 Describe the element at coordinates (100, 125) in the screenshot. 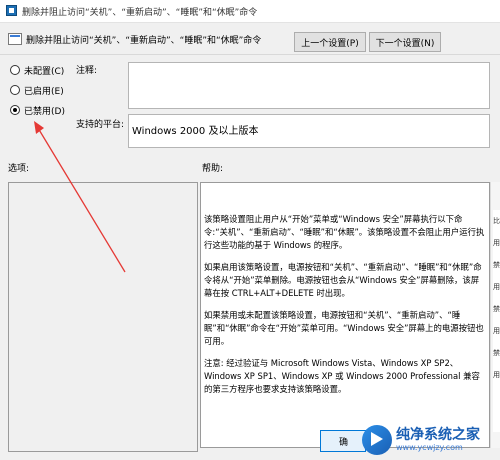

I see `platform-label: 支持的平台:` at that location.